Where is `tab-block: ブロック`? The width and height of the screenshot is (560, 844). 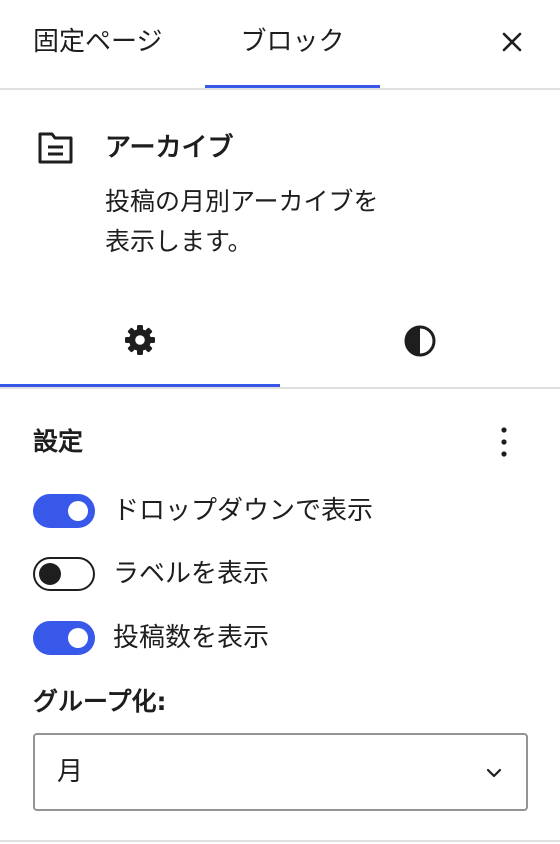 tab-block: ブロック is located at coordinates (292, 44).